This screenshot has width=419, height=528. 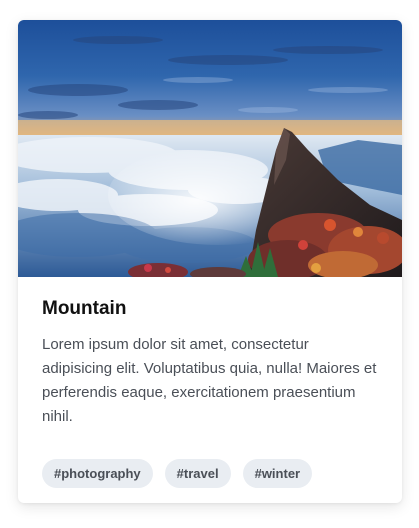 I want to click on tag-travel: #travel, so click(x=197, y=473).